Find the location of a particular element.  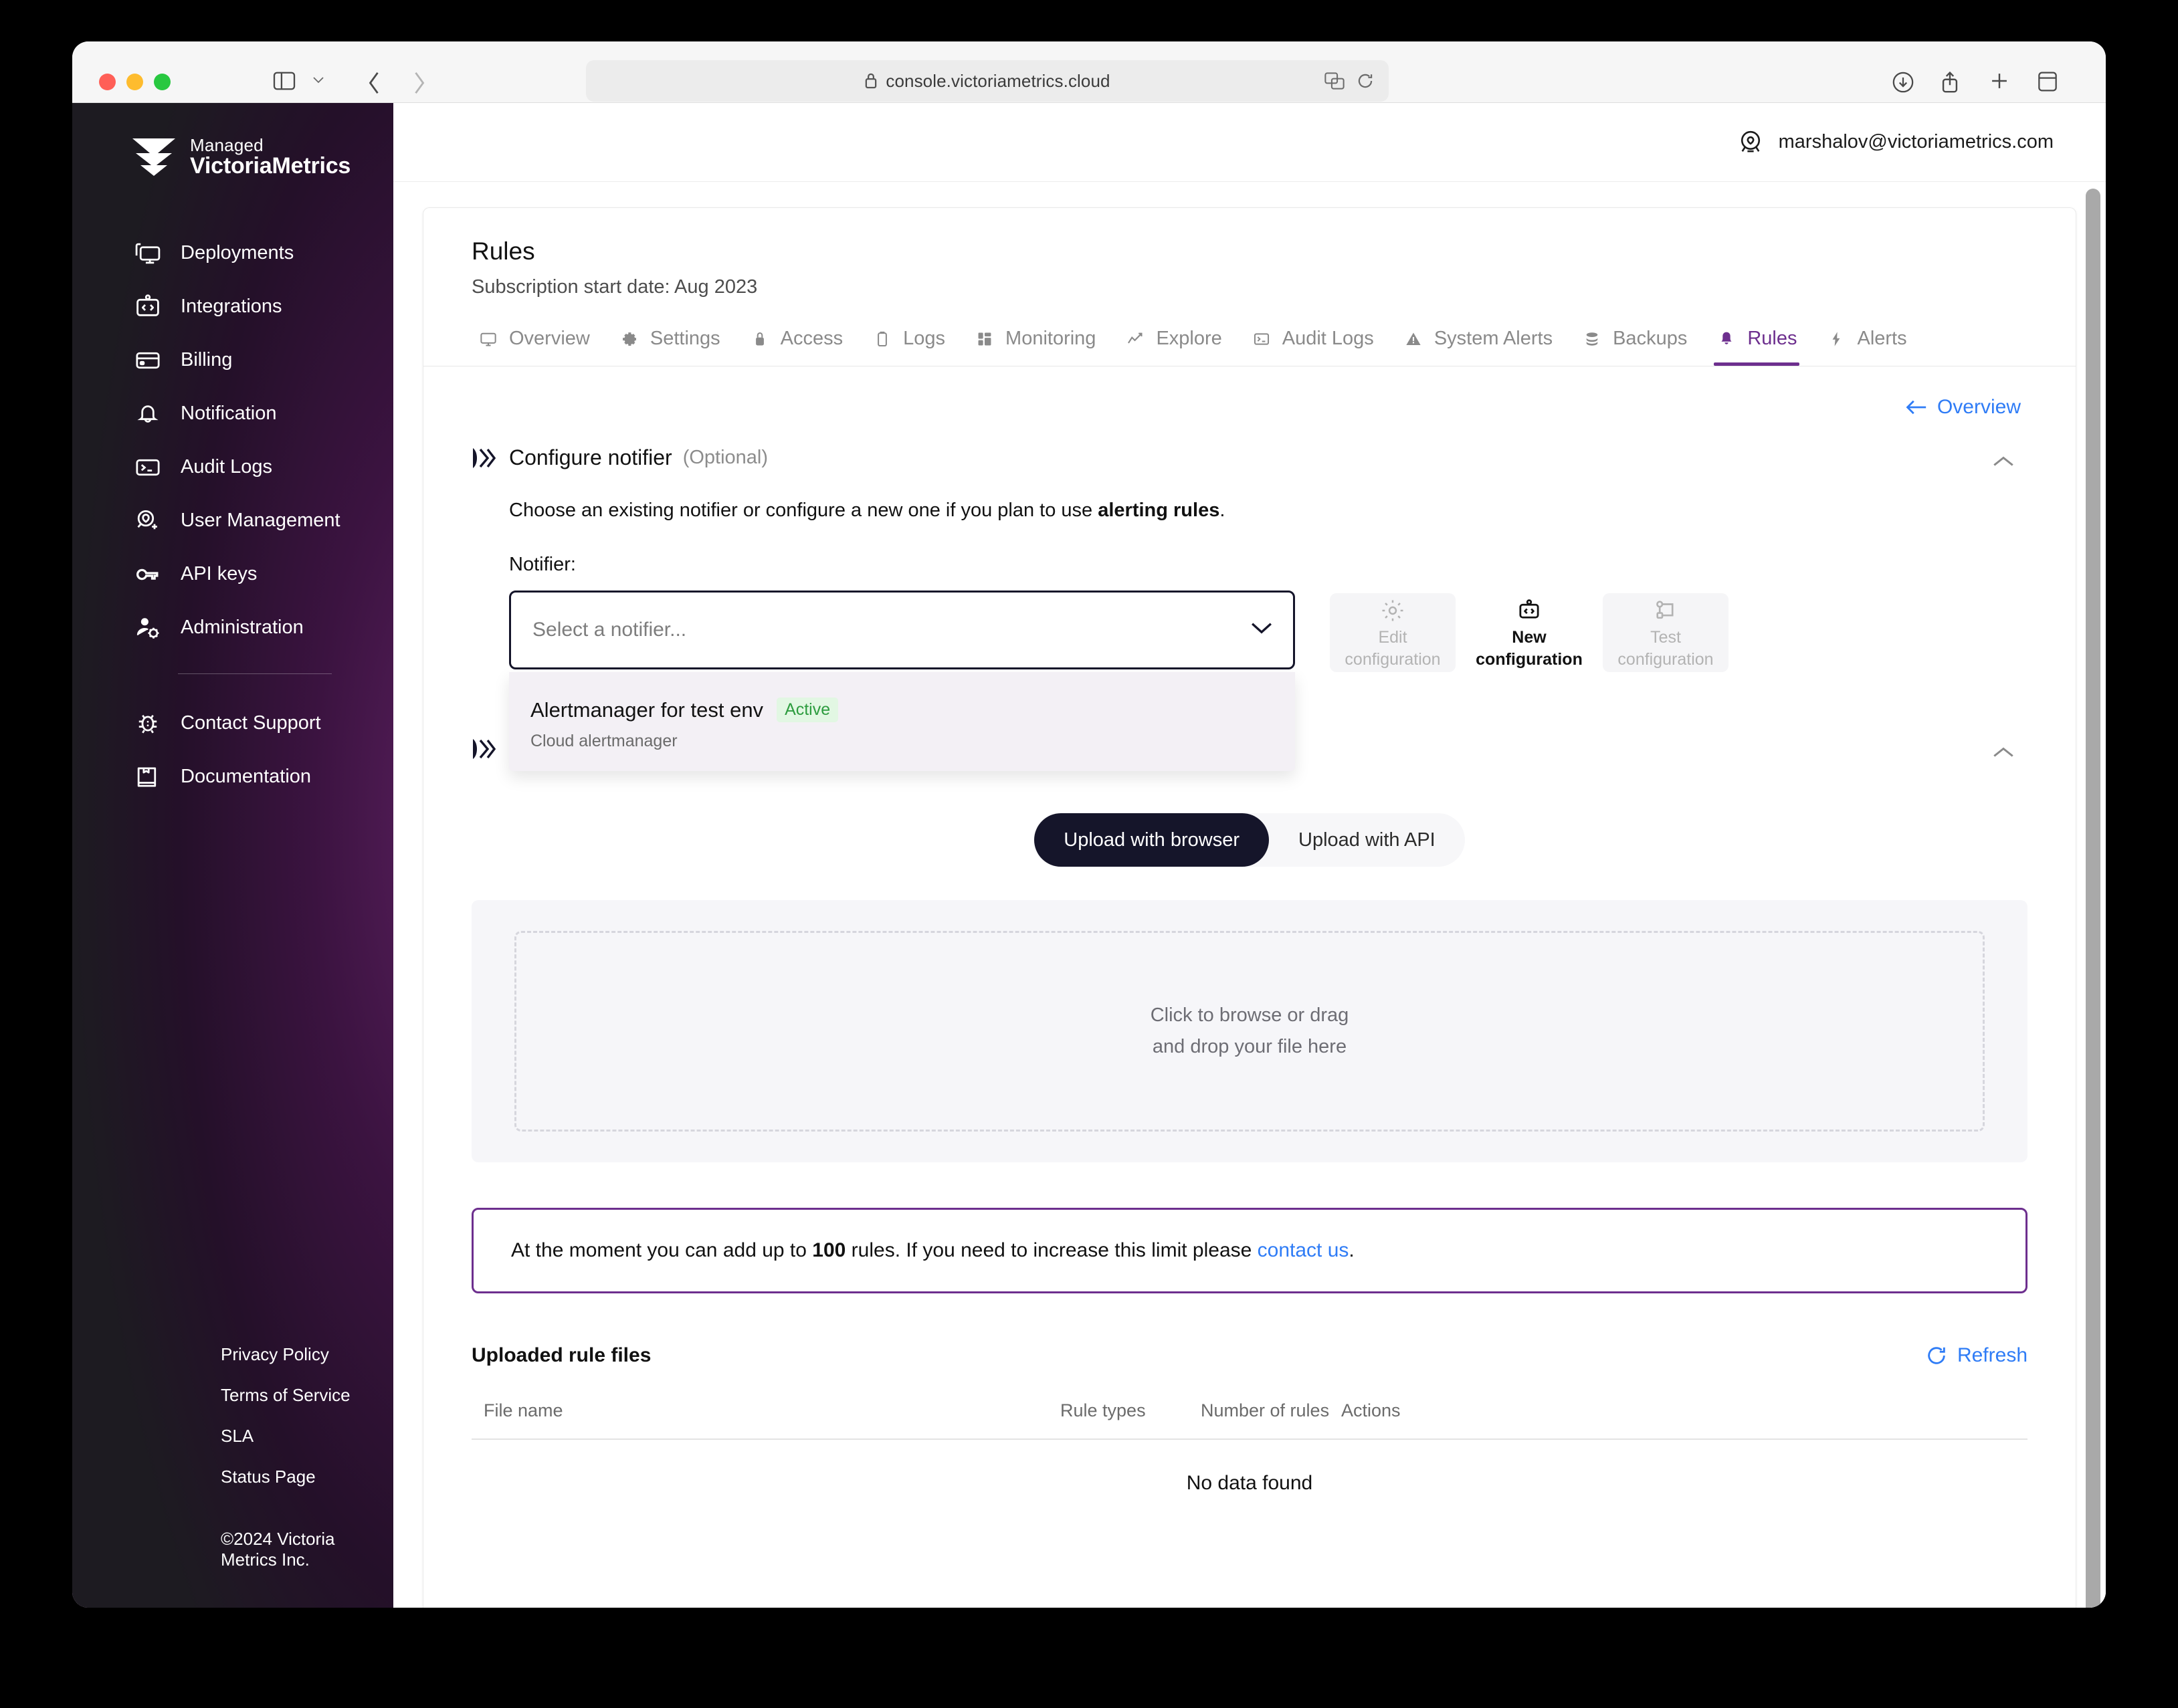

tab-overview-icon is located at coordinates (2048, 81).